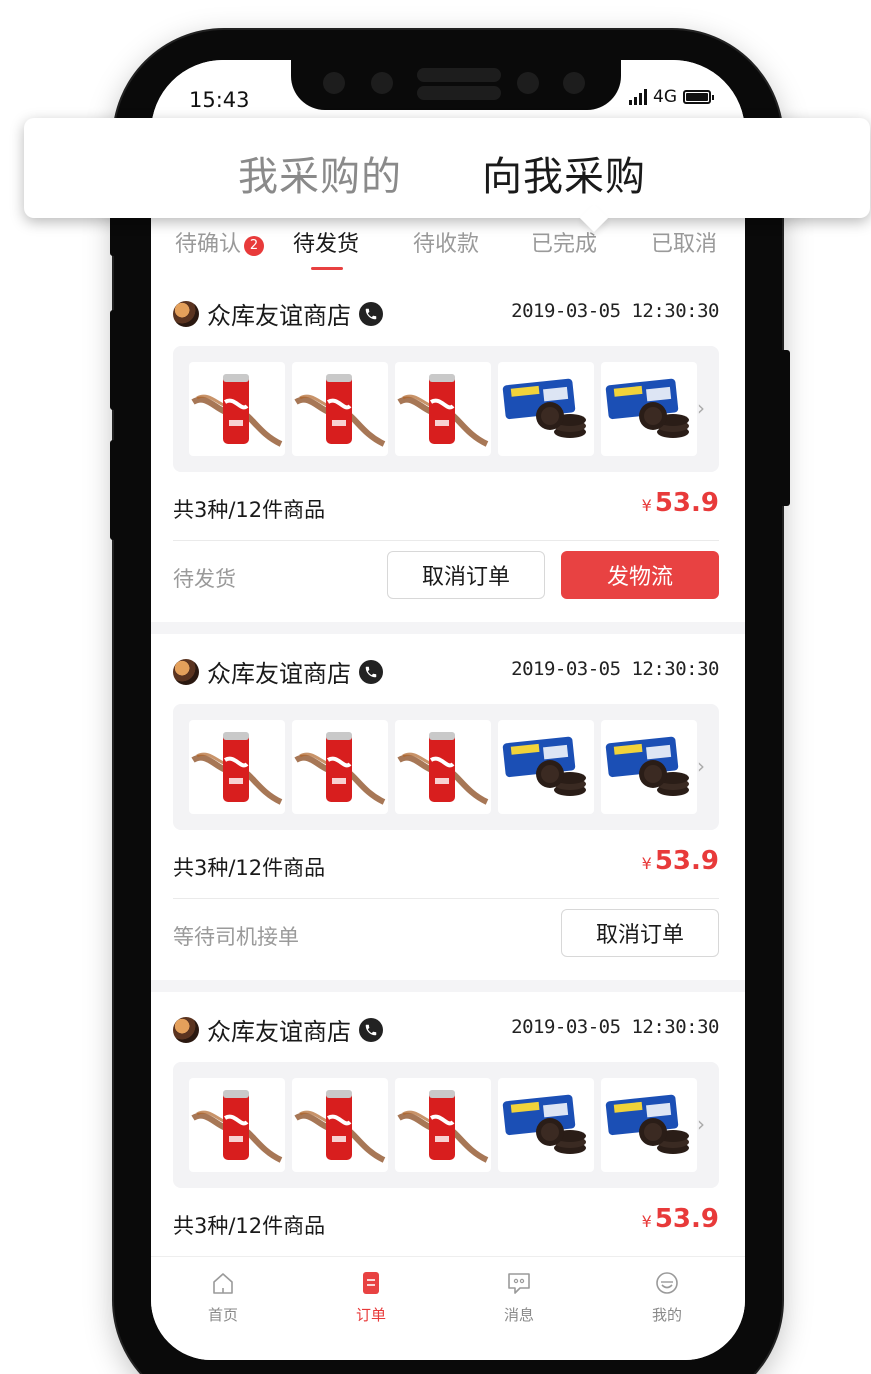 The width and height of the screenshot is (871, 1374). What do you see at coordinates (204, 579) in the screenshot?
I see `order-status: 待发货` at bounding box center [204, 579].